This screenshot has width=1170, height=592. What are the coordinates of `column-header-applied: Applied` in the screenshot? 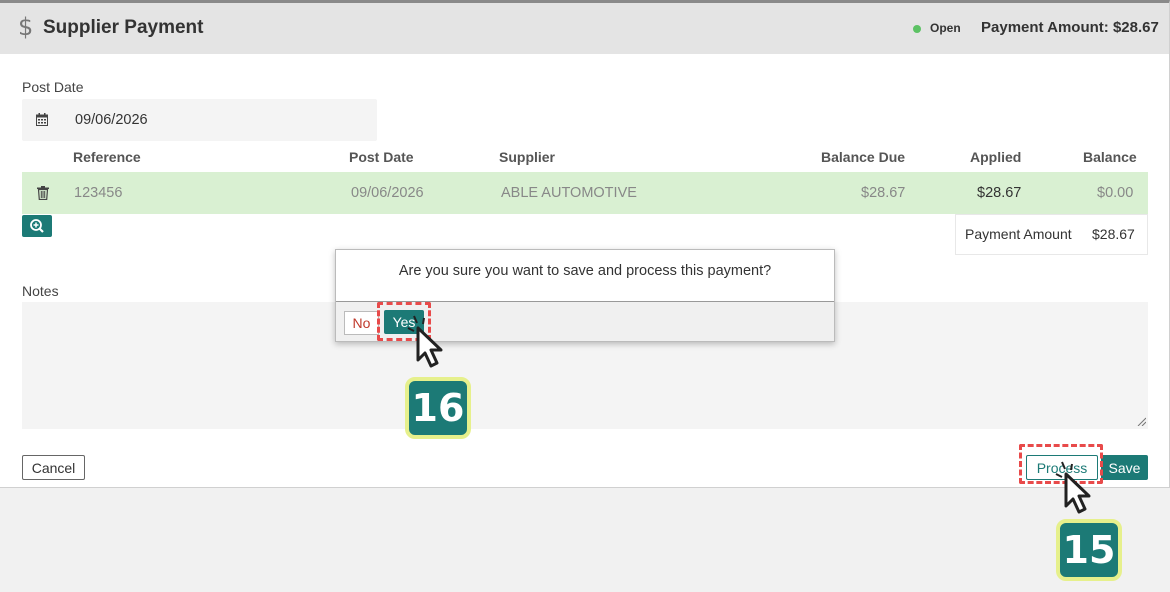 It's located at (996, 157).